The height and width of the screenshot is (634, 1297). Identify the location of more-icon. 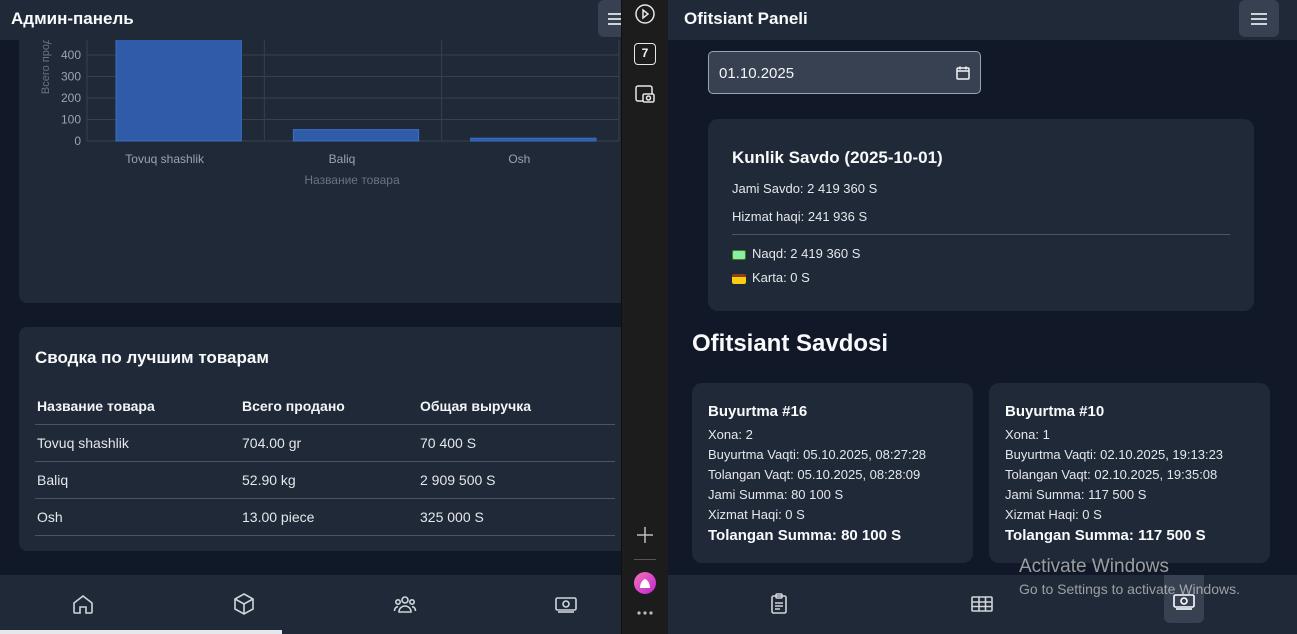
(645, 613).